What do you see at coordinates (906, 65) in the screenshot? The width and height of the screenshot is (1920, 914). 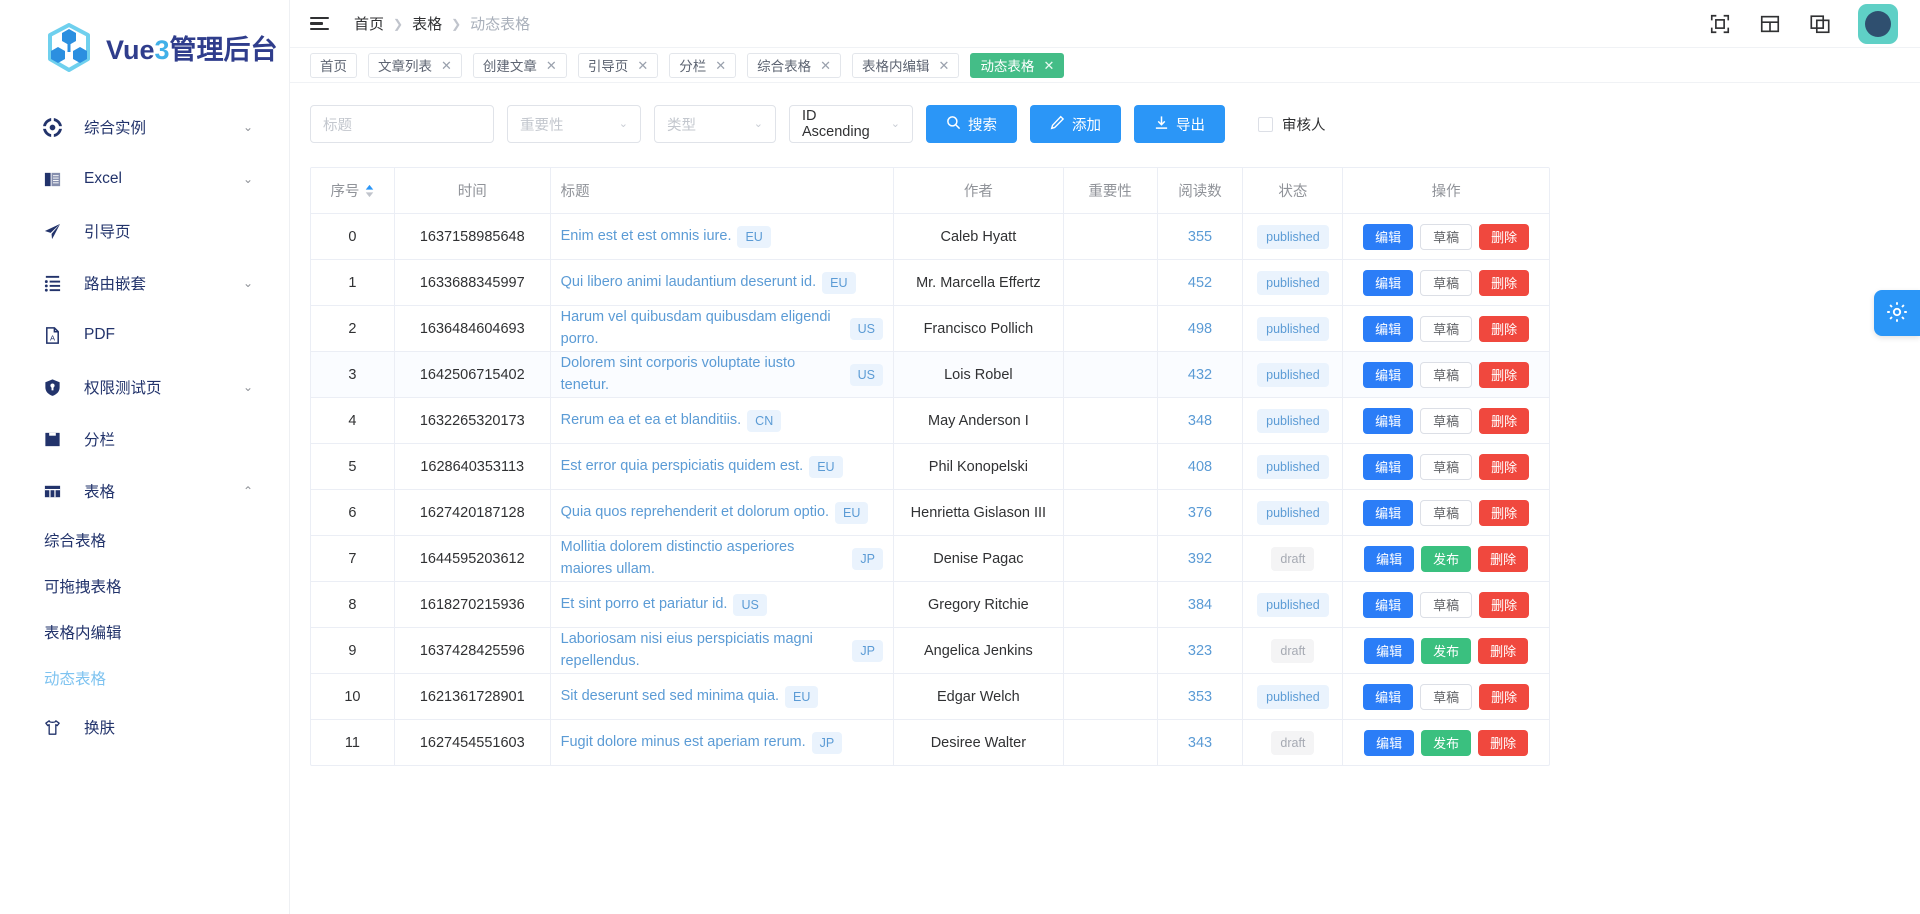 I see `tag-inline-edit-table: 表格内编辑 ✕` at bounding box center [906, 65].